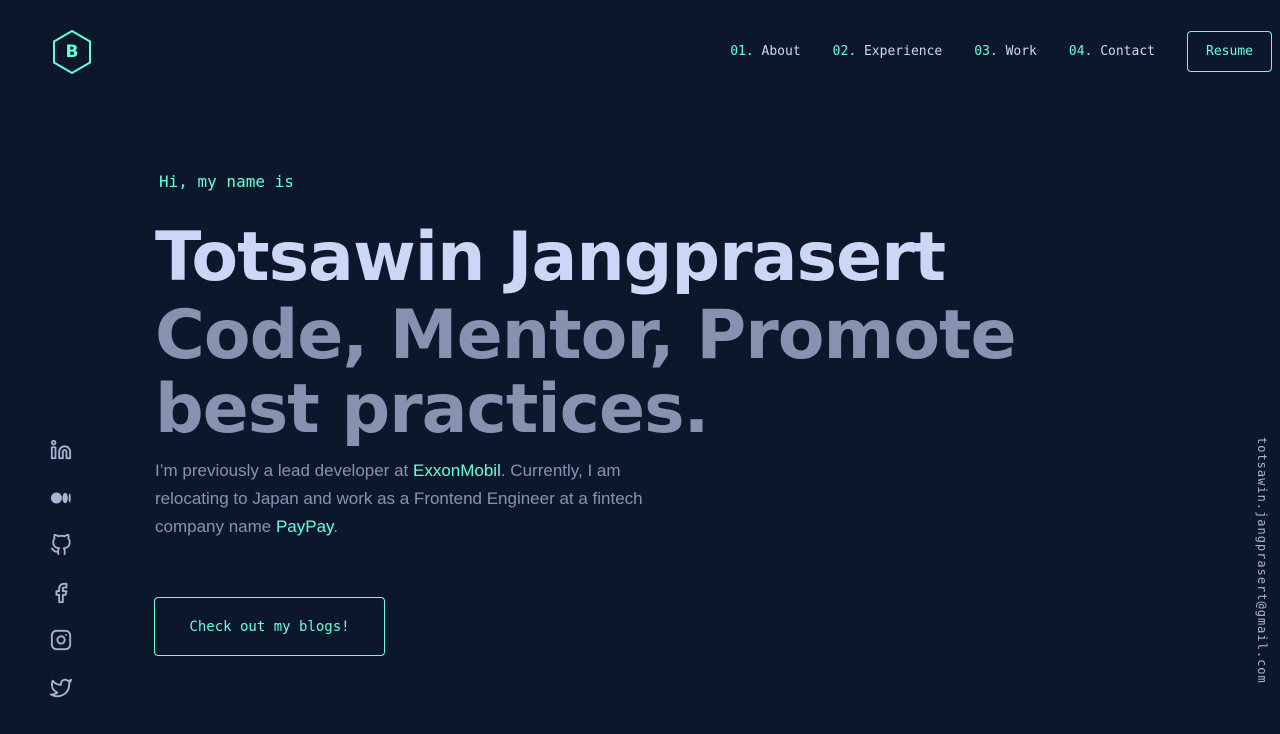 This screenshot has height=734, width=1280. Describe the element at coordinates (781, 51) in the screenshot. I see `nav-label: About` at that location.